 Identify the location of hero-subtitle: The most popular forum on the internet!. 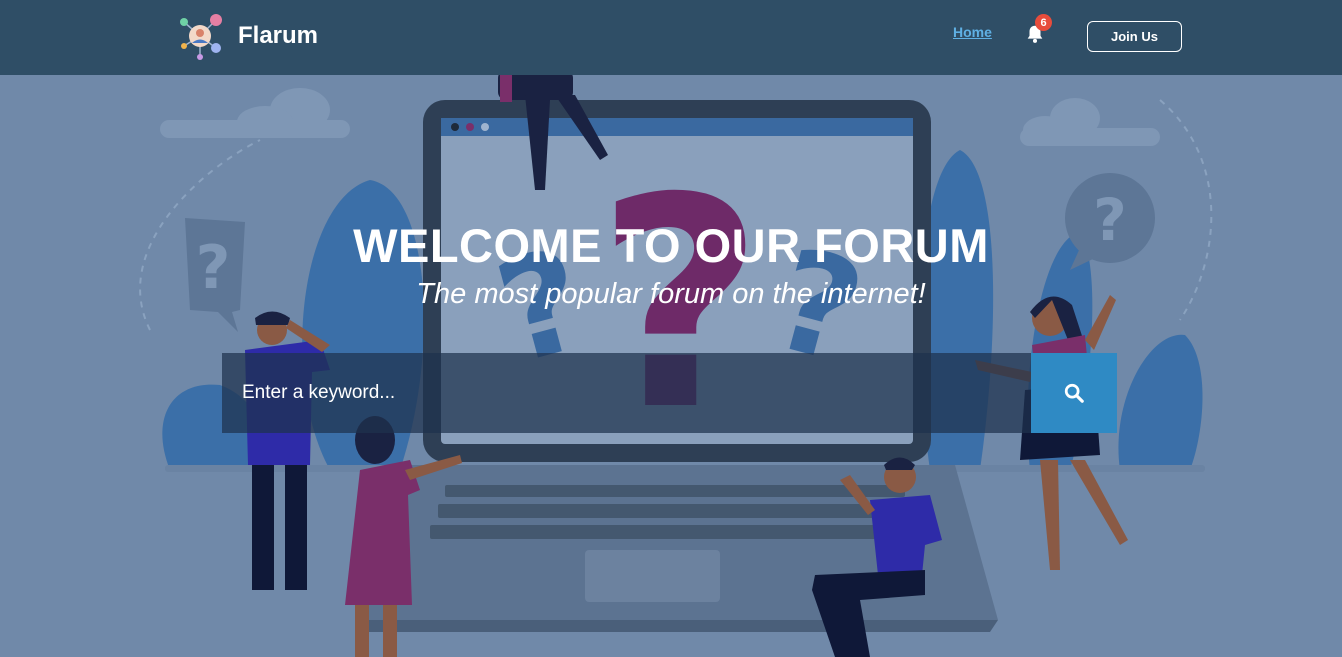
(671, 294).